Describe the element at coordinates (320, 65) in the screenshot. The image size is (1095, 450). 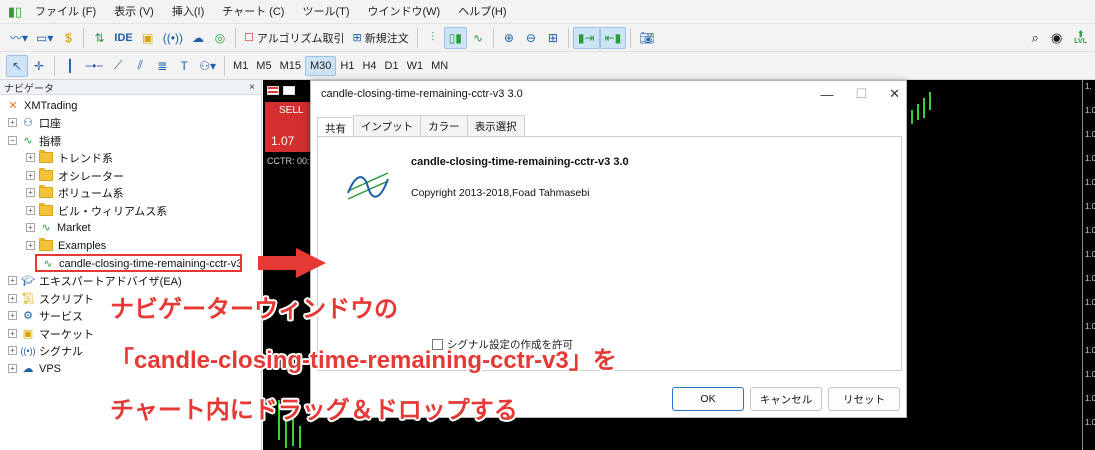
I see `timeframe-m30: M30` at that location.